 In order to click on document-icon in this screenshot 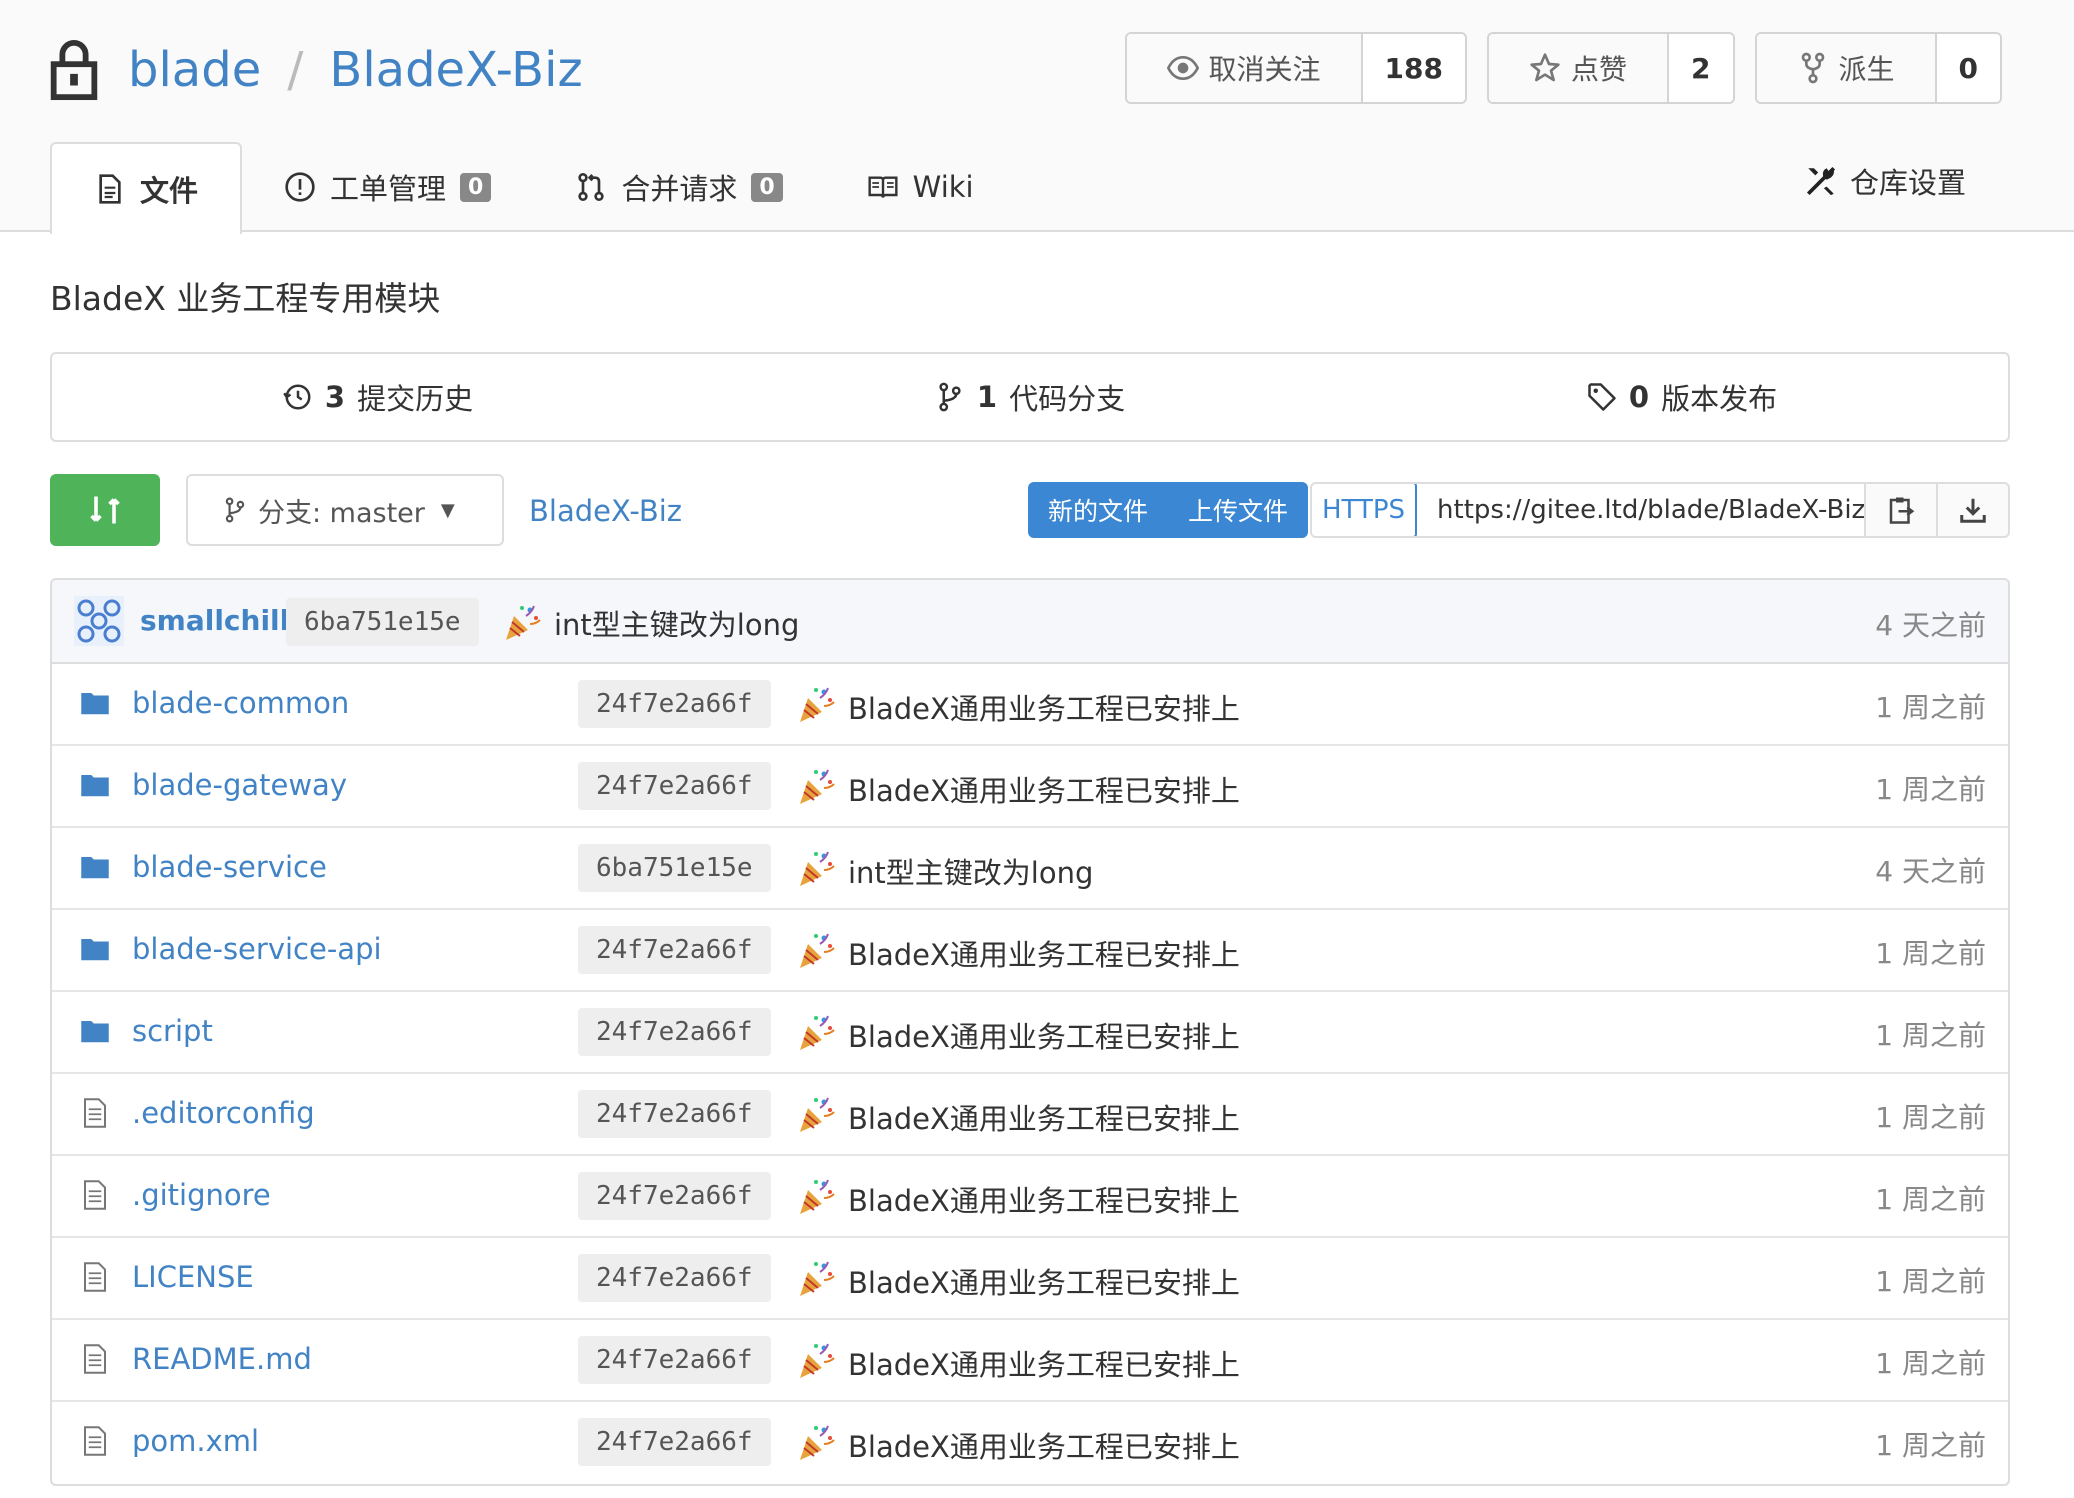, I will do `click(95, 1277)`.